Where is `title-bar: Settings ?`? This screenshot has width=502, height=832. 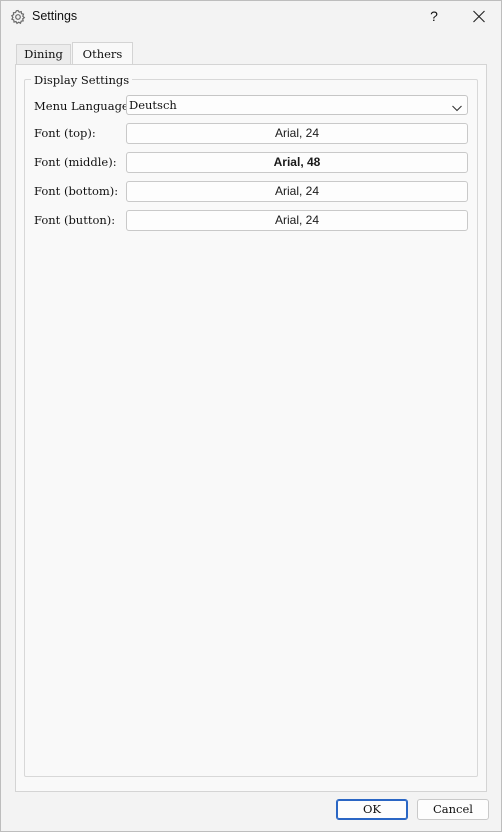 title-bar: Settings ? is located at coordinates (251, 16).